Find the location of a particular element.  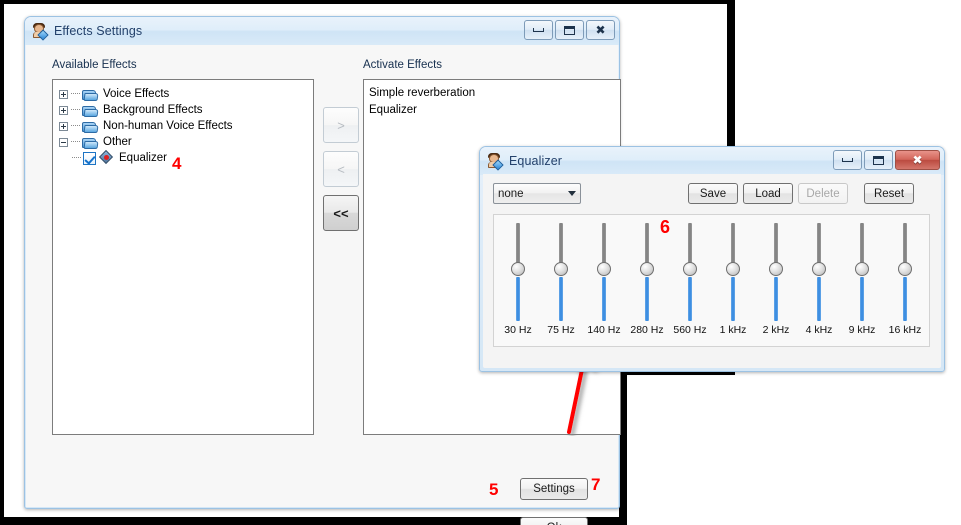

equalizer-checkbox is located at coordinates (89, 158).